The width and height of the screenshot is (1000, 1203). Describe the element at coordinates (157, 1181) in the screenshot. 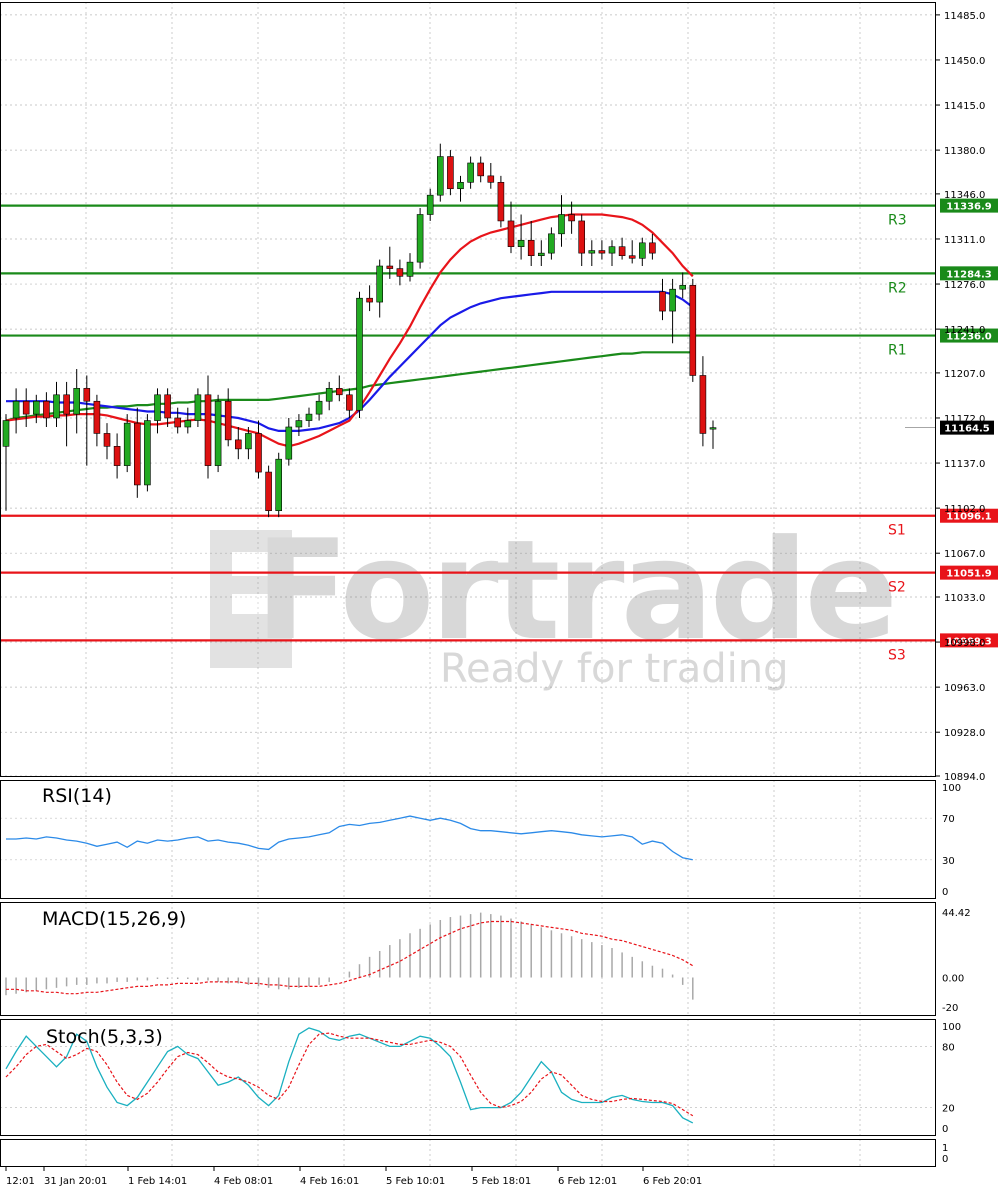

I see `x-tick-label: 1 Feb 14:01` at that location.